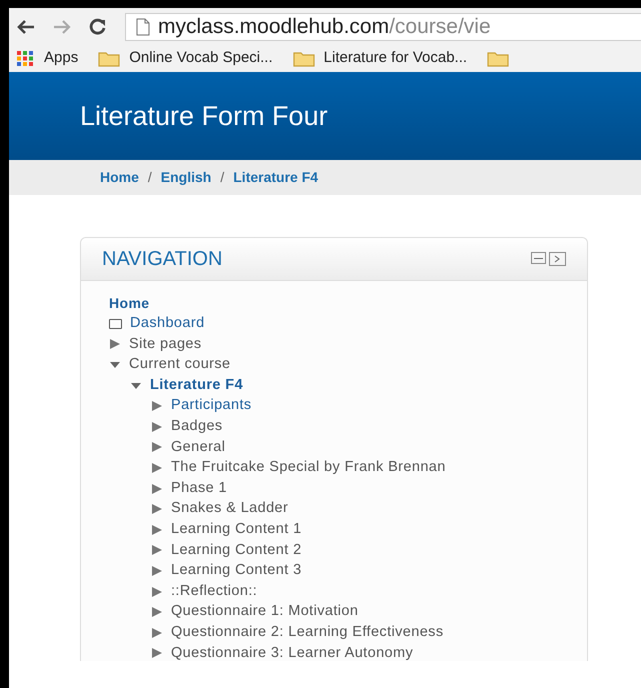 This screenshot has width=641, height=688. Describe the element at coordinates (204, 116) in the screenshot. I see `course-title: Literature Form Four` at that location.